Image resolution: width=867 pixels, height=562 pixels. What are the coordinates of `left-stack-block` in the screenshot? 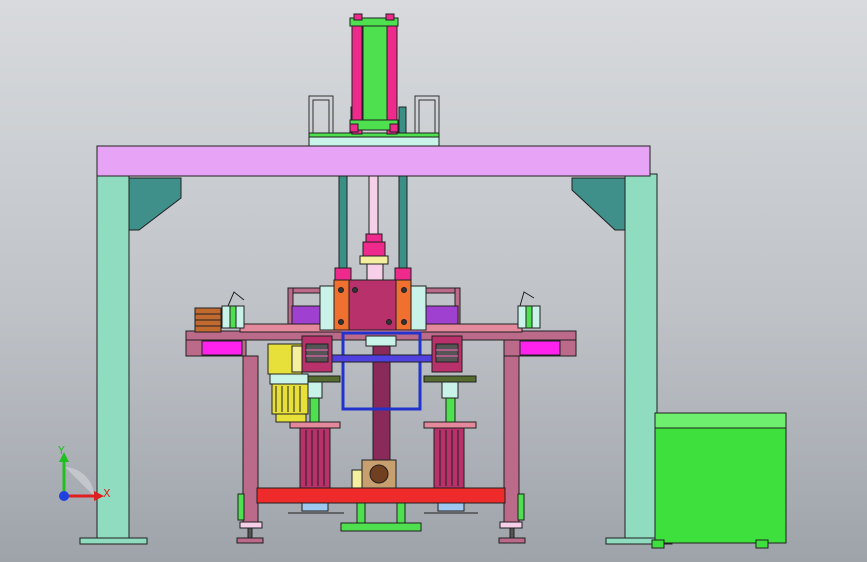 It's located at (219, 312).